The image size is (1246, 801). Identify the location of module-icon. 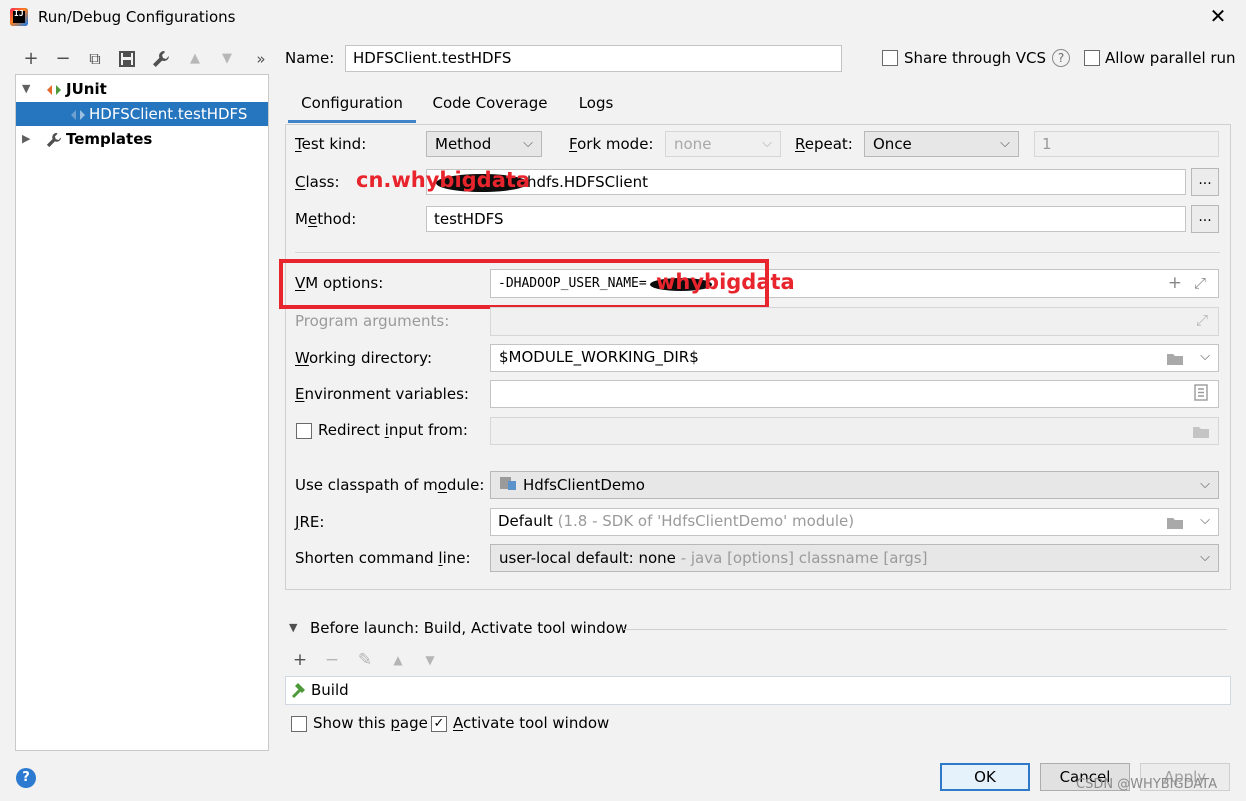
(508, 486).